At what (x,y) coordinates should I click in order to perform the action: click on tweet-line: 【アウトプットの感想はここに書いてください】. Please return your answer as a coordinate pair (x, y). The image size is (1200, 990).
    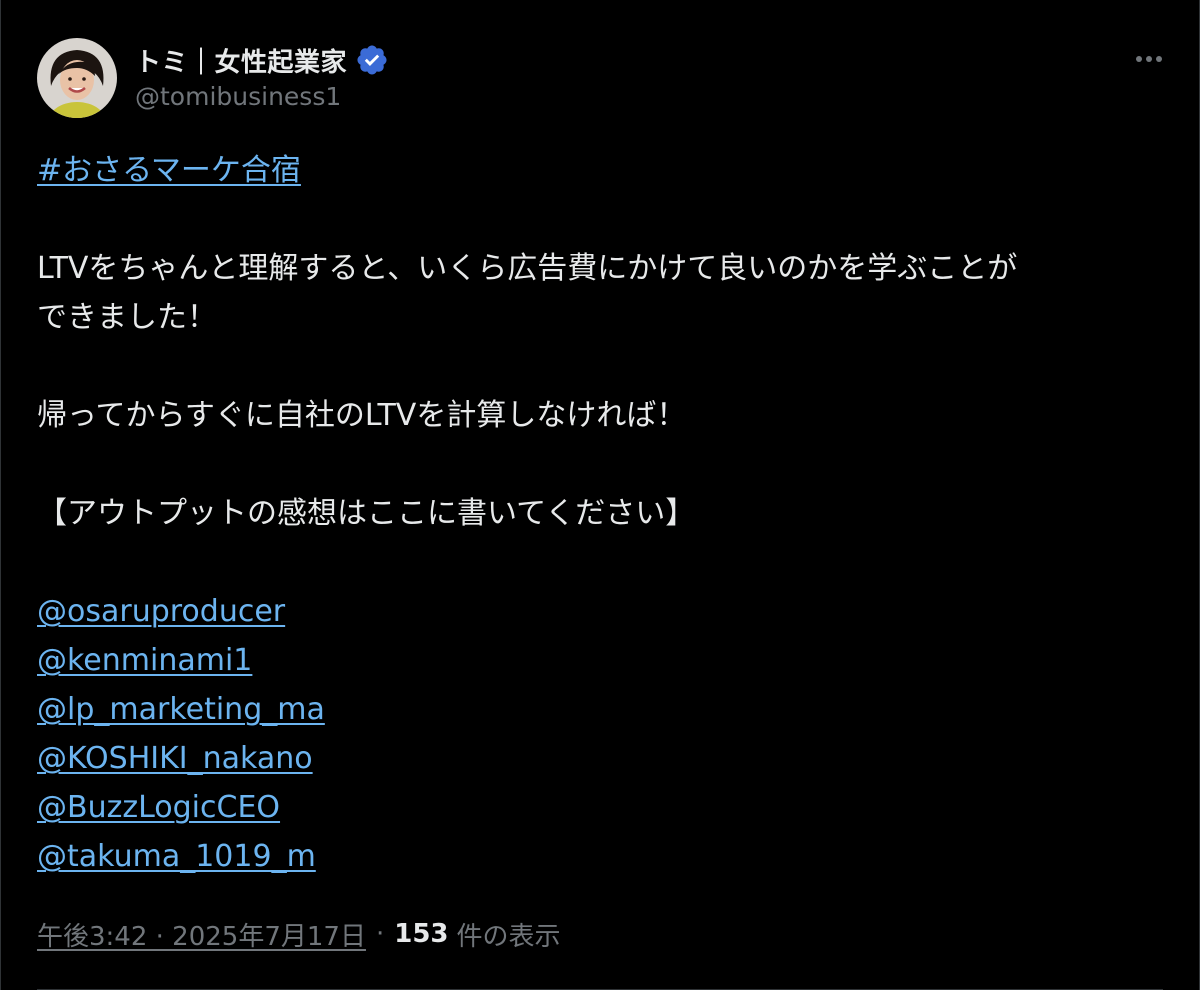
    Looking at the image, I should click on (366, 513).